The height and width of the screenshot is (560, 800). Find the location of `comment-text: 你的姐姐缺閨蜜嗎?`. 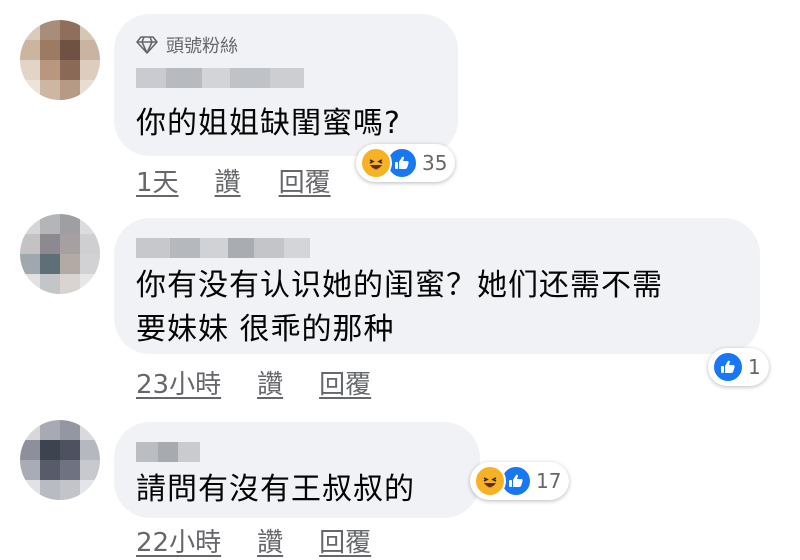

comment-text: 你的姐姐缺閨蜜嗎? is located at coordinates (268, 123).